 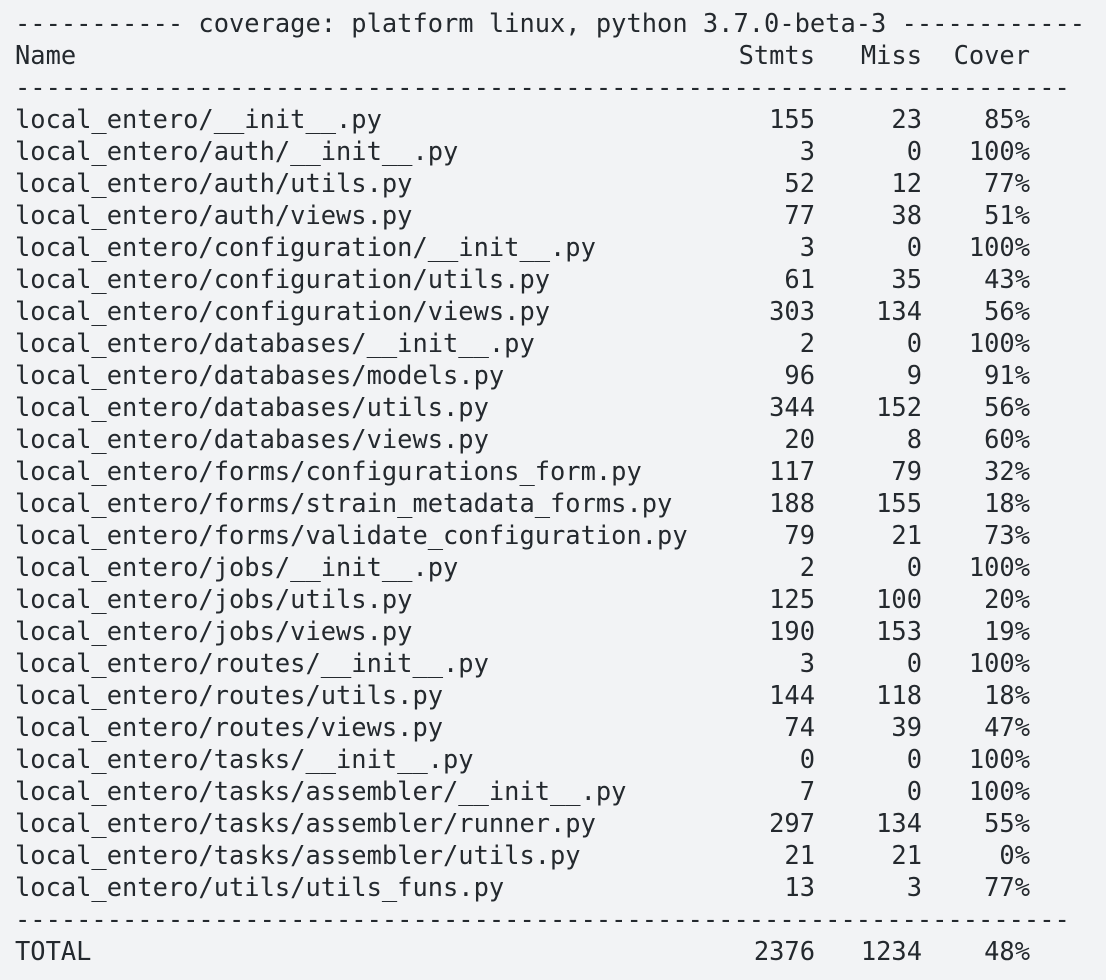 I want to click on file-name: local_entero/auth/__init__.py, so click(x=237, y=151).